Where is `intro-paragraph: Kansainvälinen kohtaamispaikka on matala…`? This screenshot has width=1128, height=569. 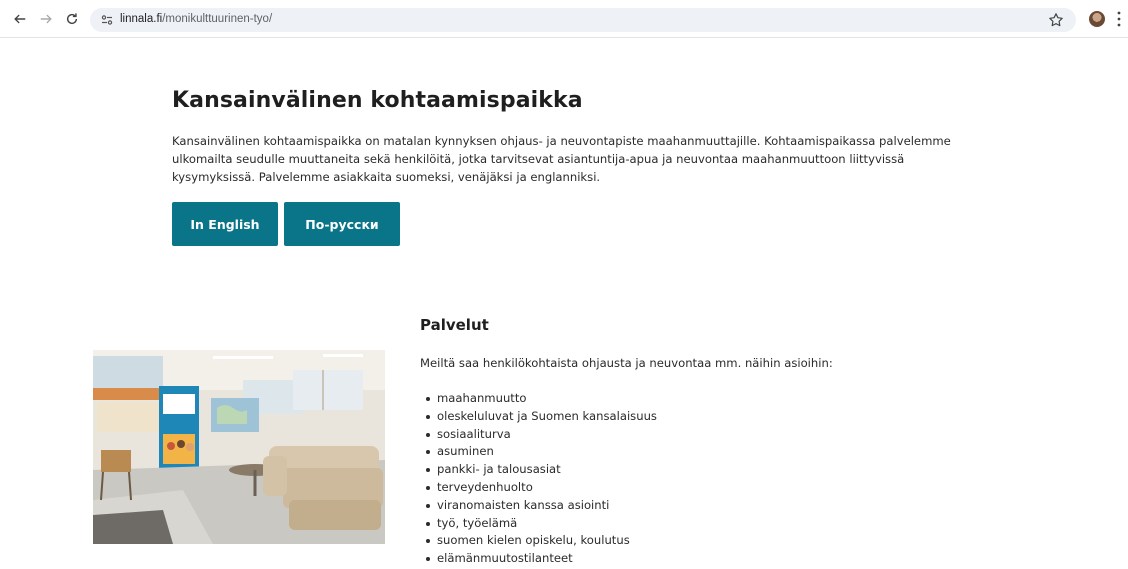
intro-paragraph: Kansainvälinen kohtaamispaikka on matala… is located at coordinates (561, 159).